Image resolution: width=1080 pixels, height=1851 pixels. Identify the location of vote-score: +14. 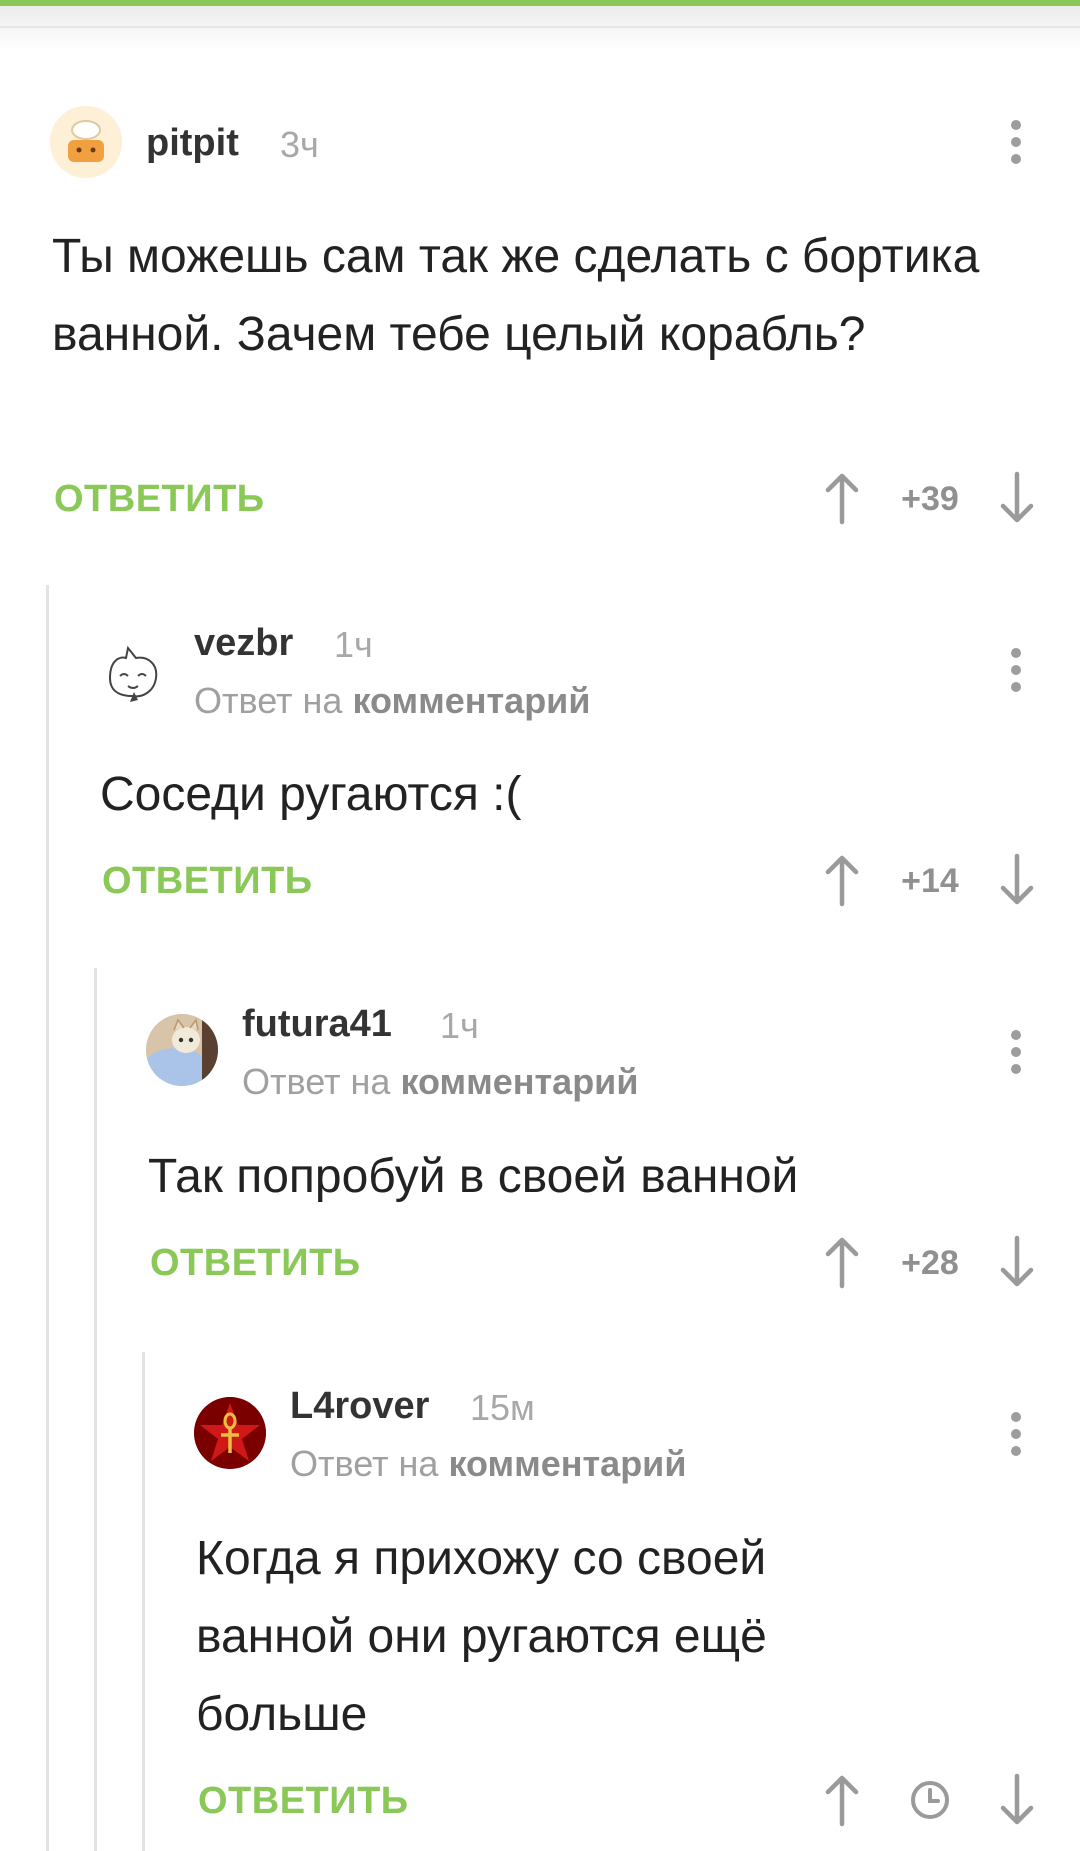
(930, 881).